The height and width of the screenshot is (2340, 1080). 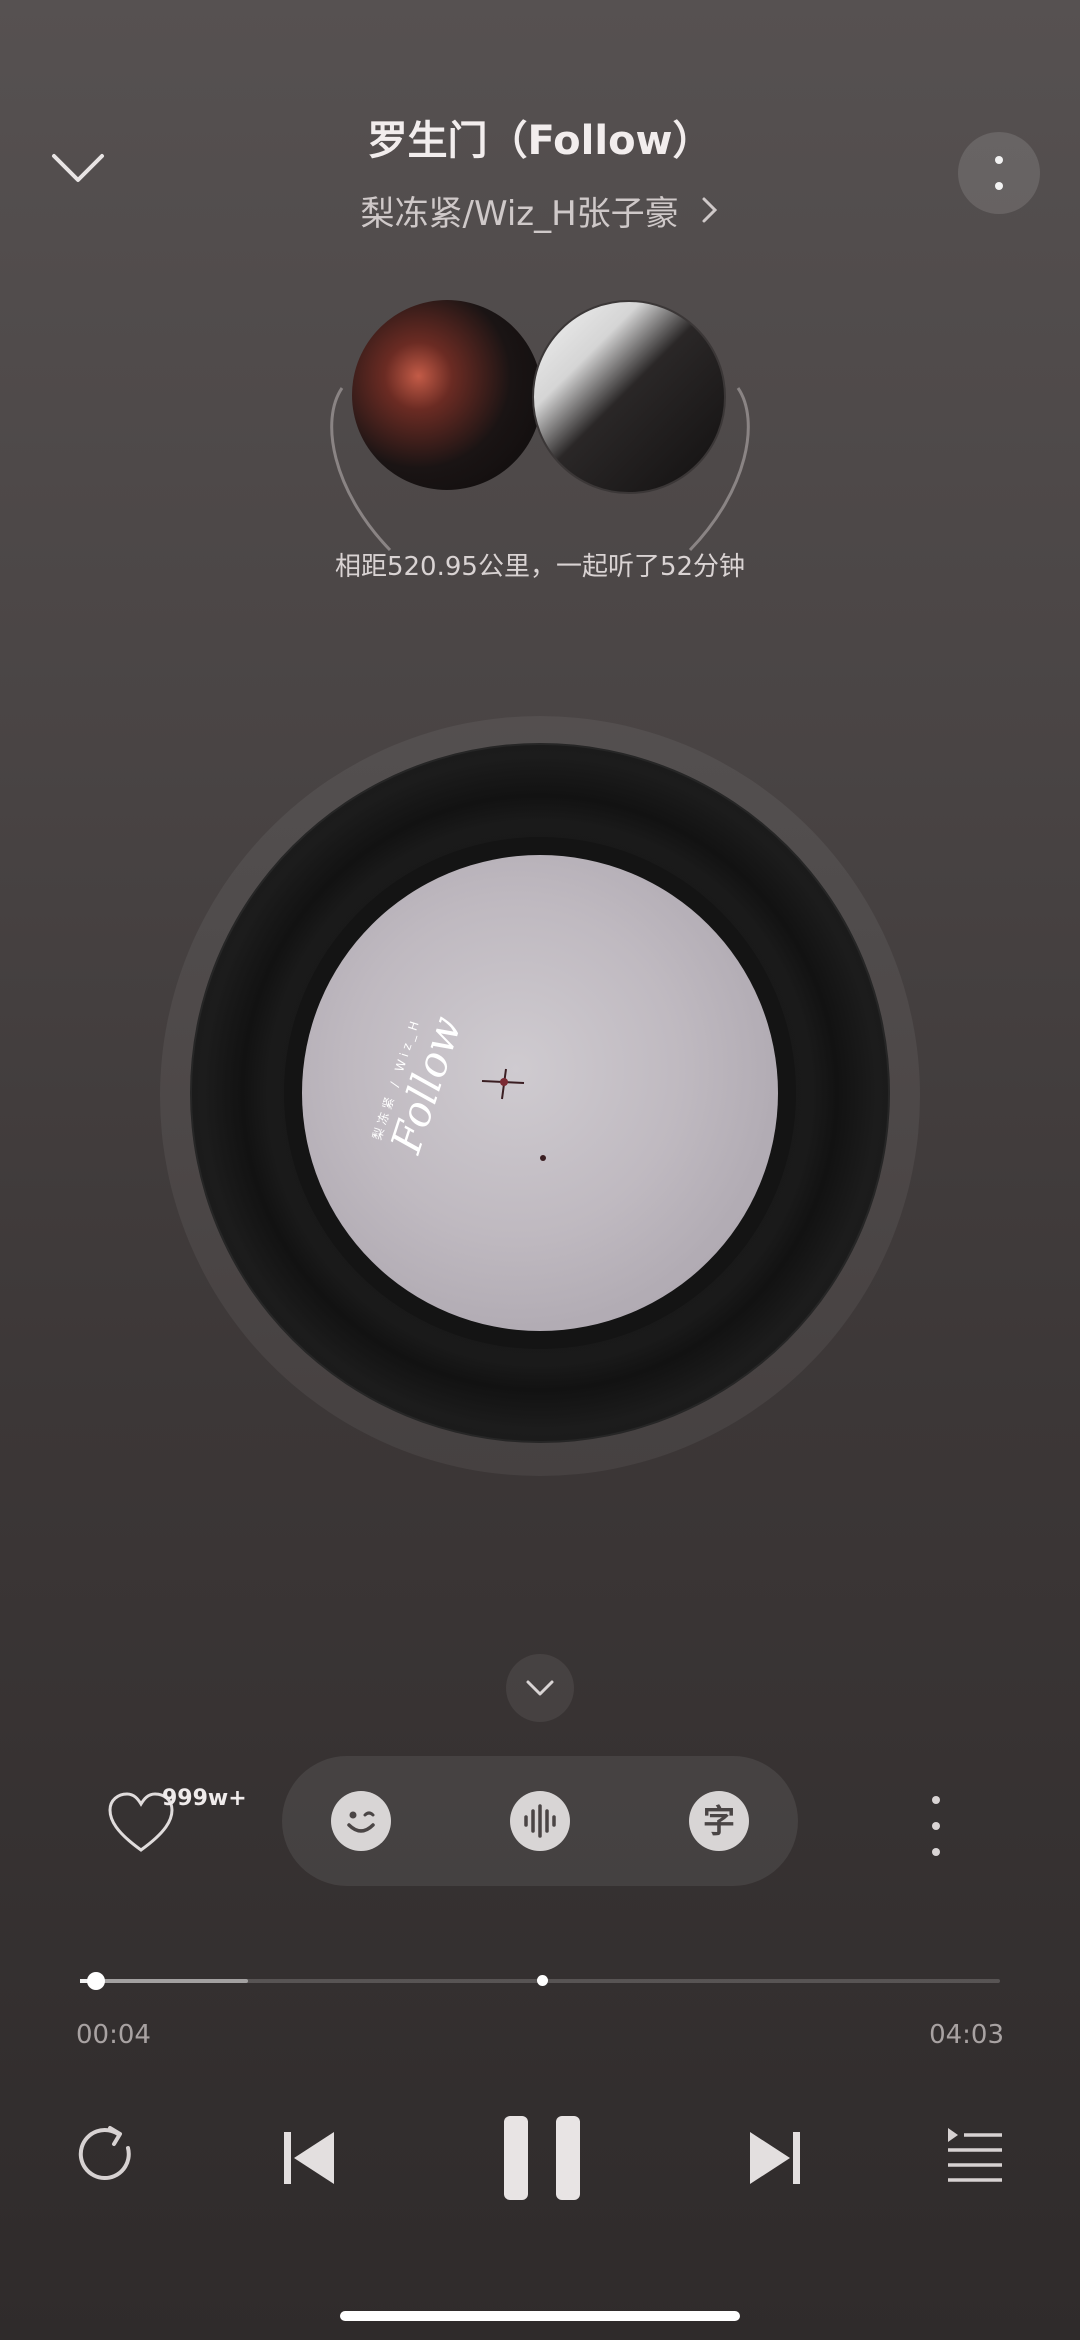 I want to click on lyrics-char-icon: 字, so click(x=718, y=1821).